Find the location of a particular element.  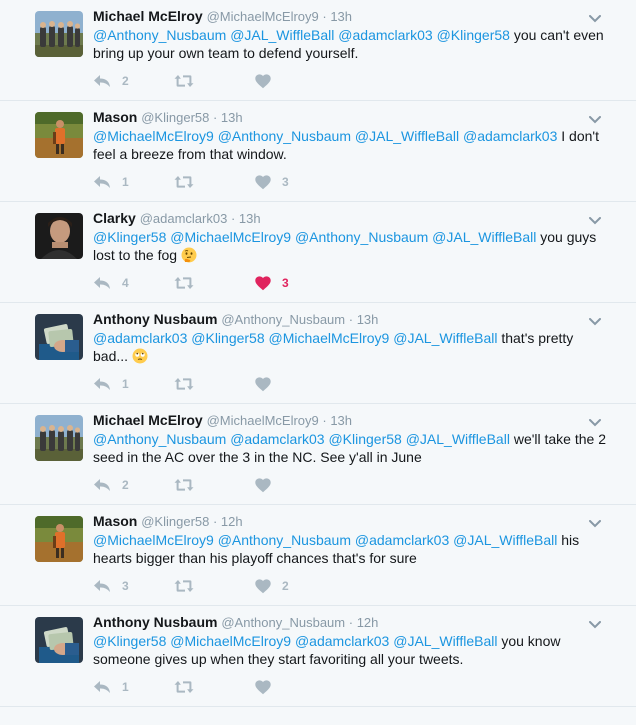

reply-button: 3 is located at coordinates (111, 586).